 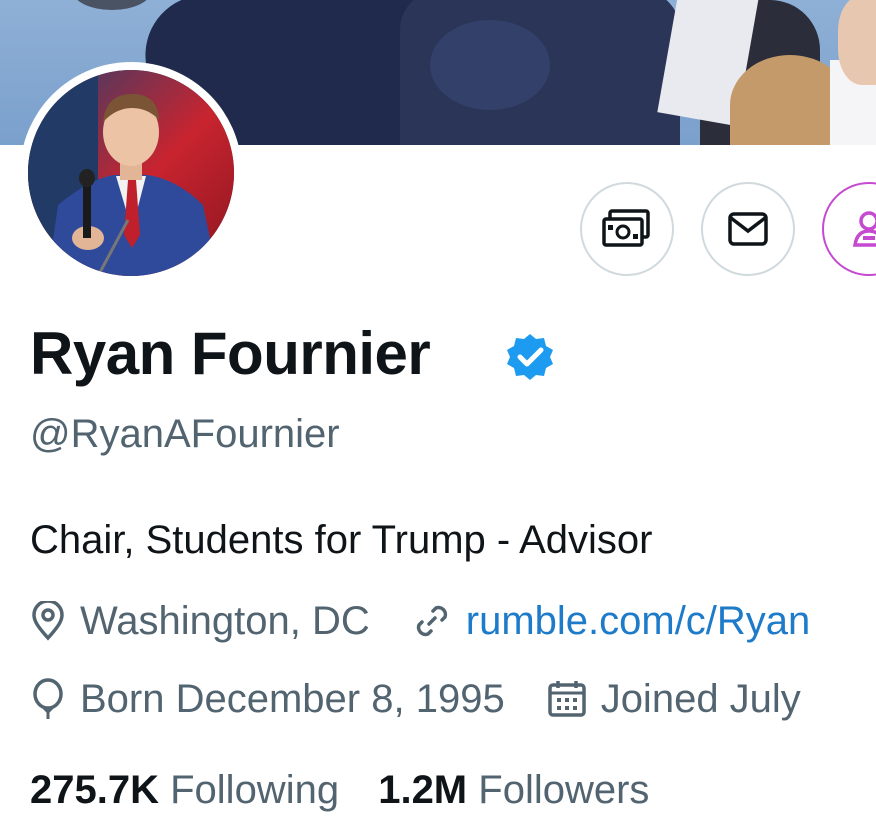 I want to click on location-pin-icon, so click(x=48, y=621).